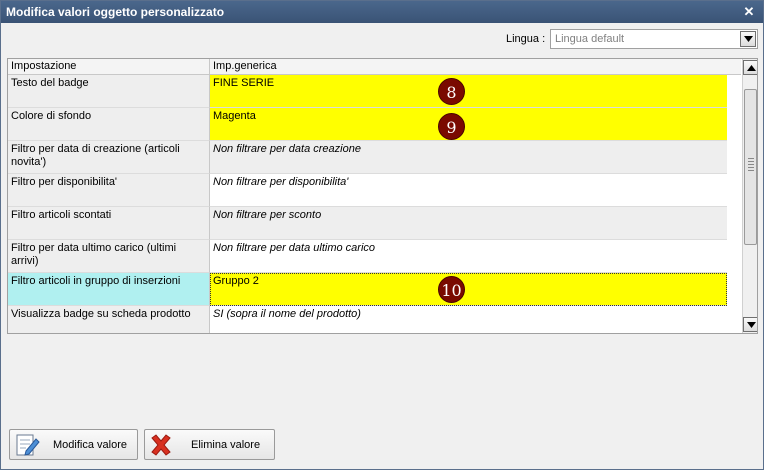 The height and width of the screenshot is (470, 764). I want to click on chevron-down-icon, so click(748, 39).